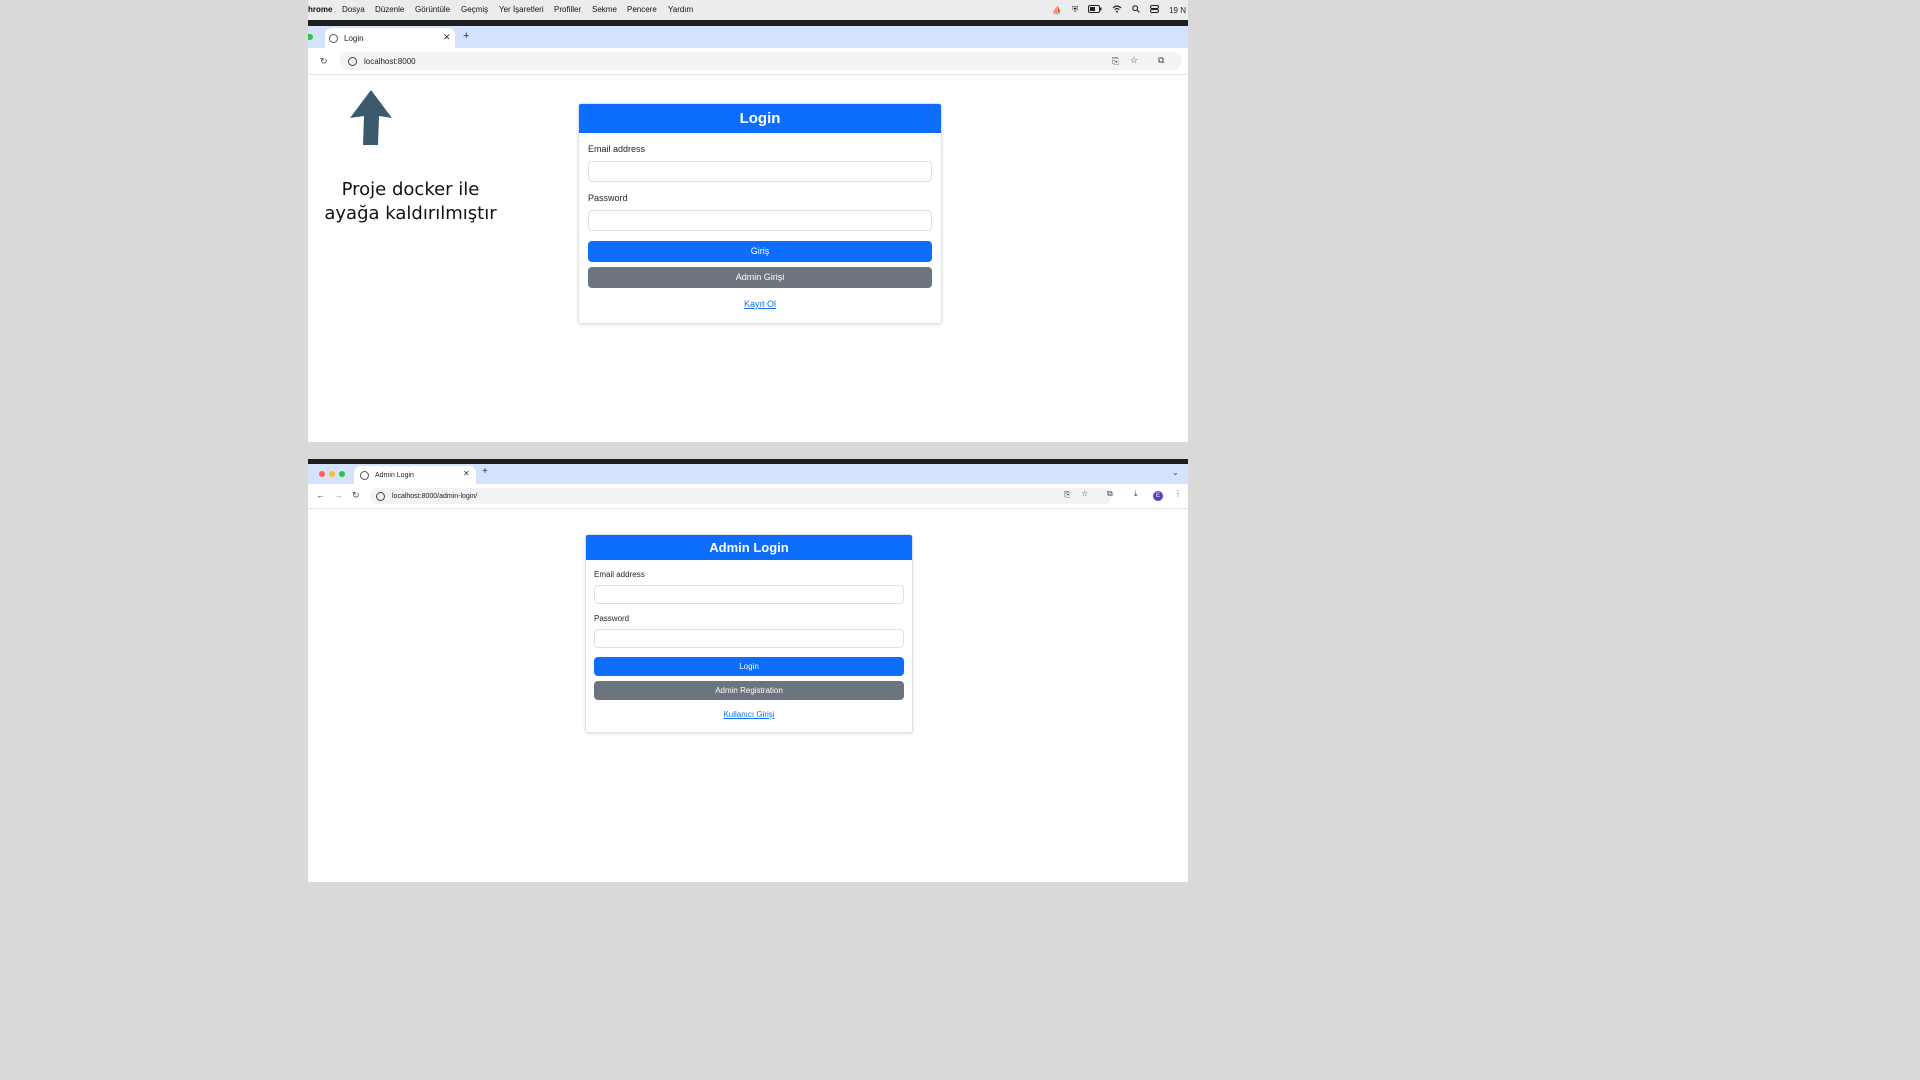 This screenshot has height=1080, width=1920. Describe the element at coordinates (521, 9) in the screenshot. I see `menu-yer-isaretleri: Yer İşaretleri` at that location.